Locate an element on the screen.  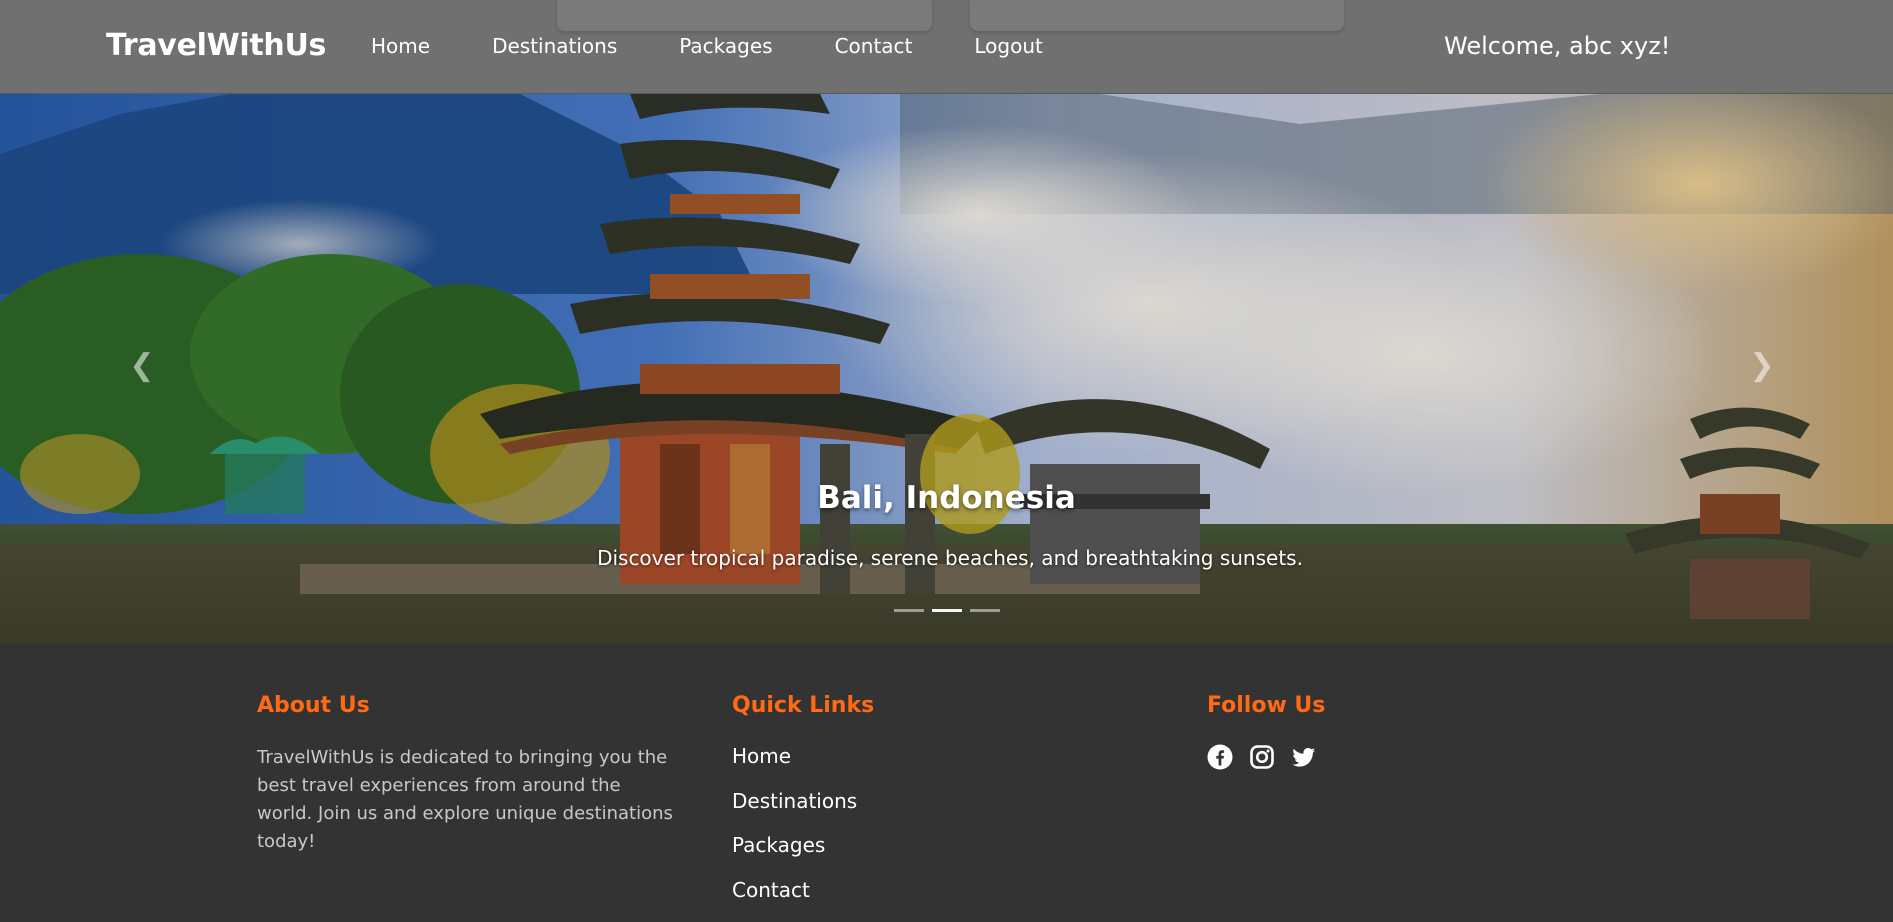
brand-logo: TravelWithUs is located at coordinates (216, 45).